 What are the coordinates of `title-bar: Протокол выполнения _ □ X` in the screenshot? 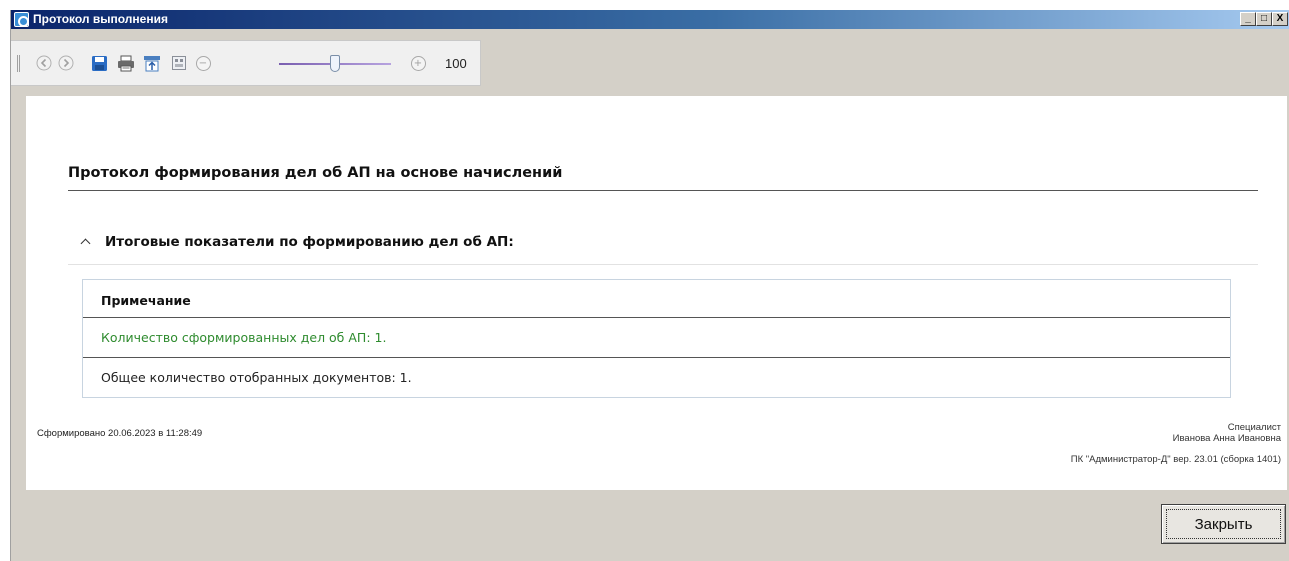 It's located at (650, 19).